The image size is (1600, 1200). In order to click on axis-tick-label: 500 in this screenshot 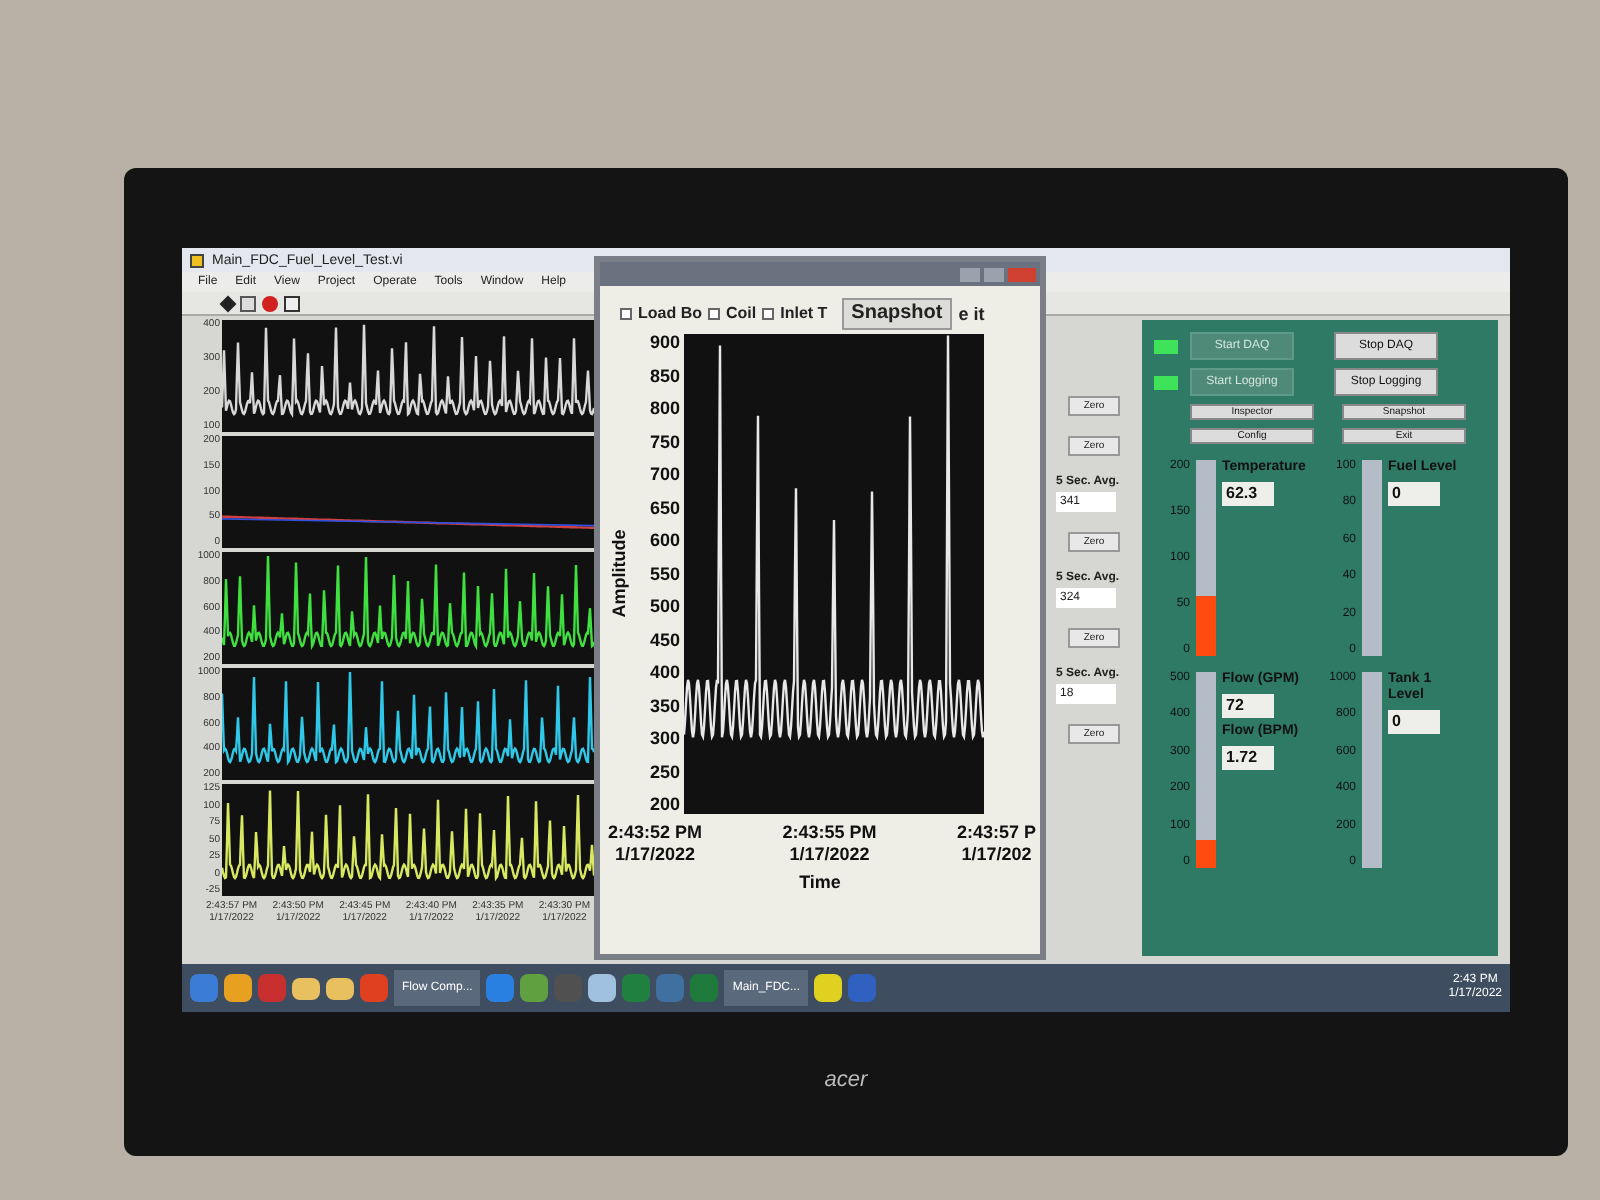, I will do `click(664, 607)`.